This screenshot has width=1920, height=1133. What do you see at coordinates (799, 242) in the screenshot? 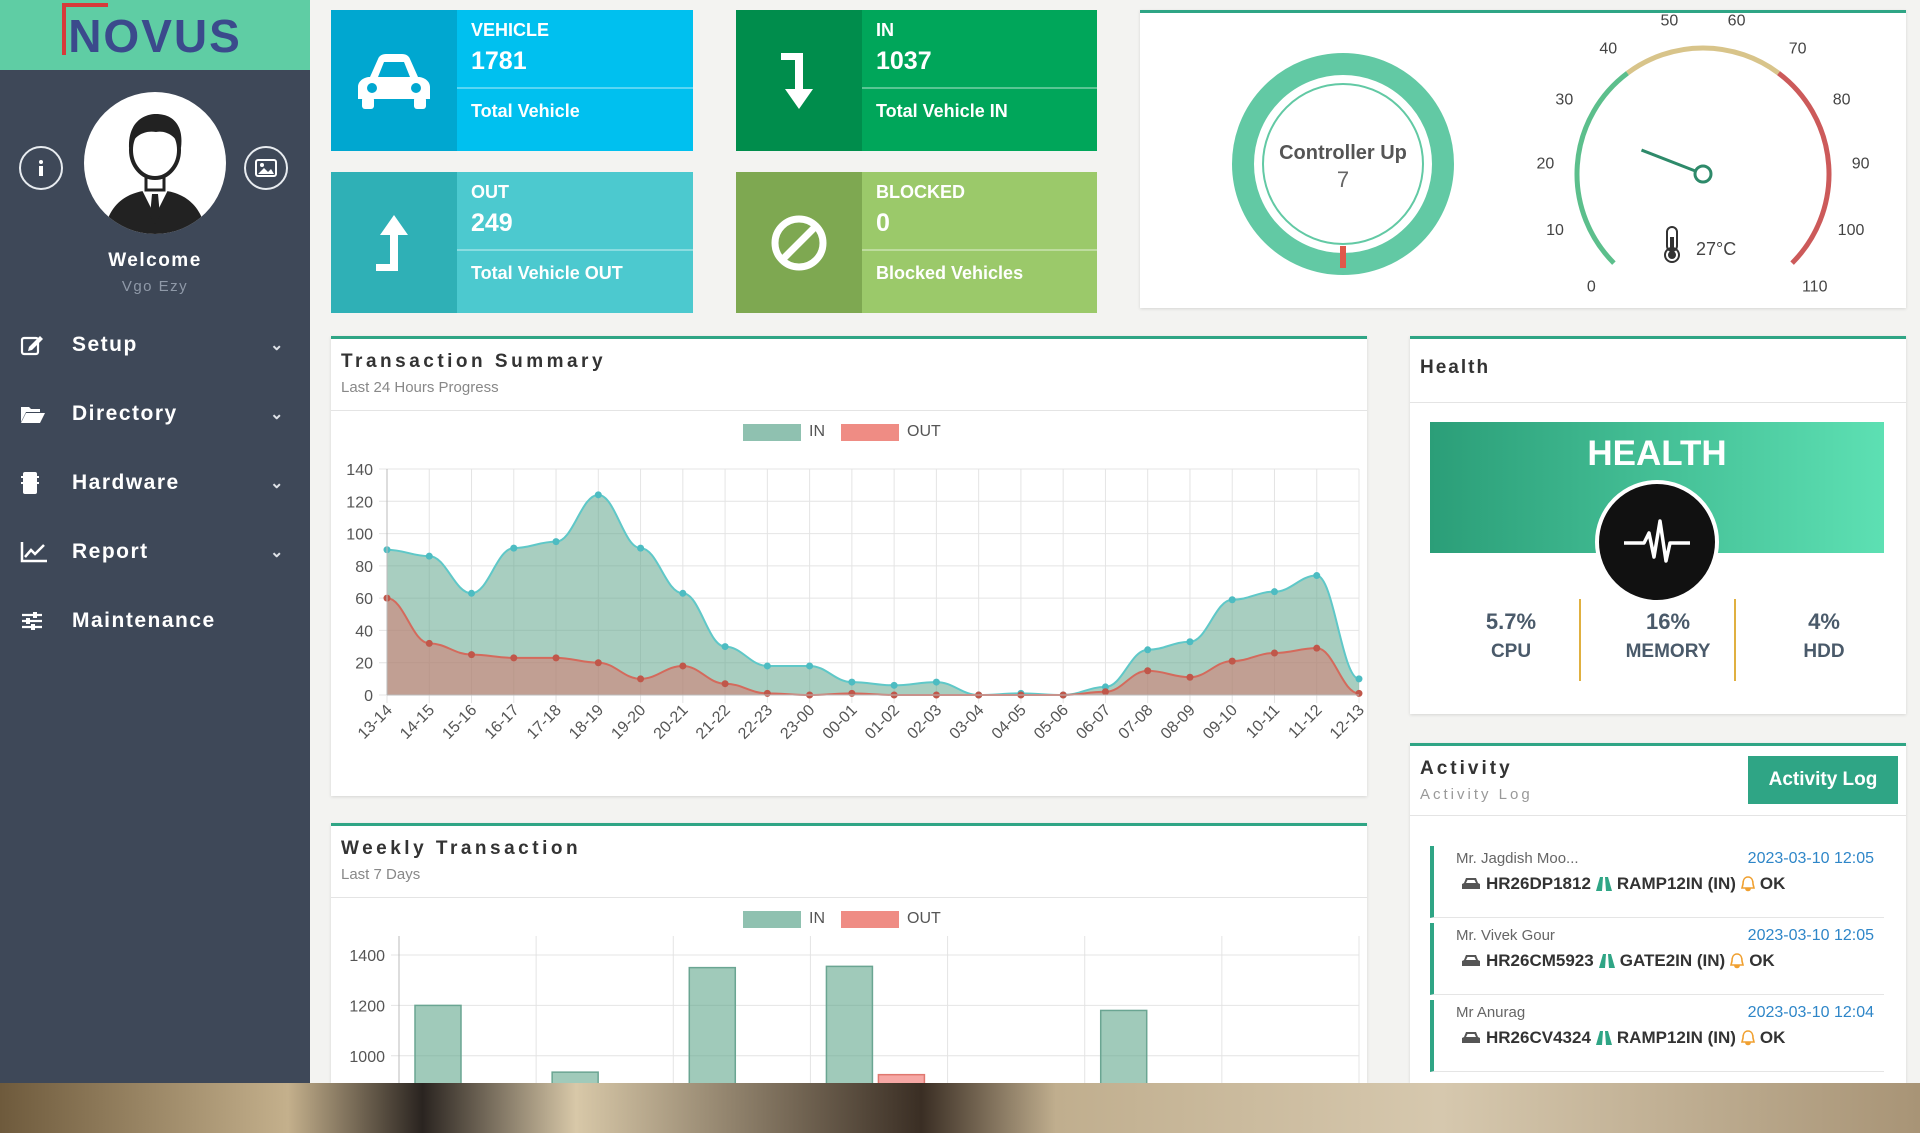
I see `ban-icon` at bounding box center [799, 242].